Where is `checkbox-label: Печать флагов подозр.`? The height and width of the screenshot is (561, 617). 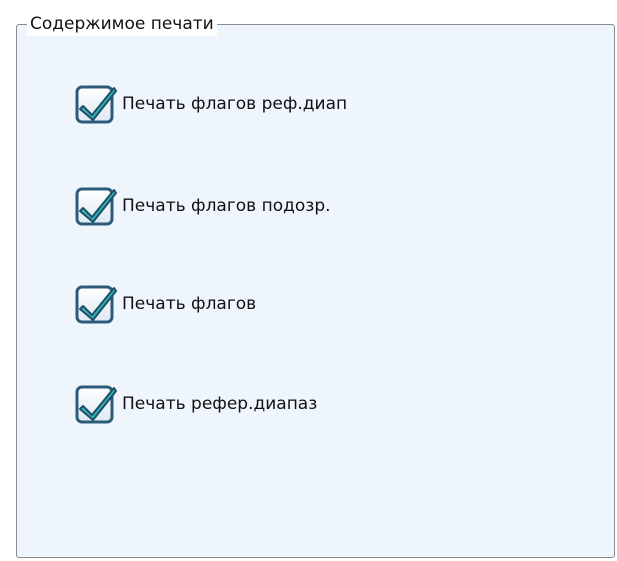 checkbox-label: Печать флагов подозр. is located at coordinates (226, 206).